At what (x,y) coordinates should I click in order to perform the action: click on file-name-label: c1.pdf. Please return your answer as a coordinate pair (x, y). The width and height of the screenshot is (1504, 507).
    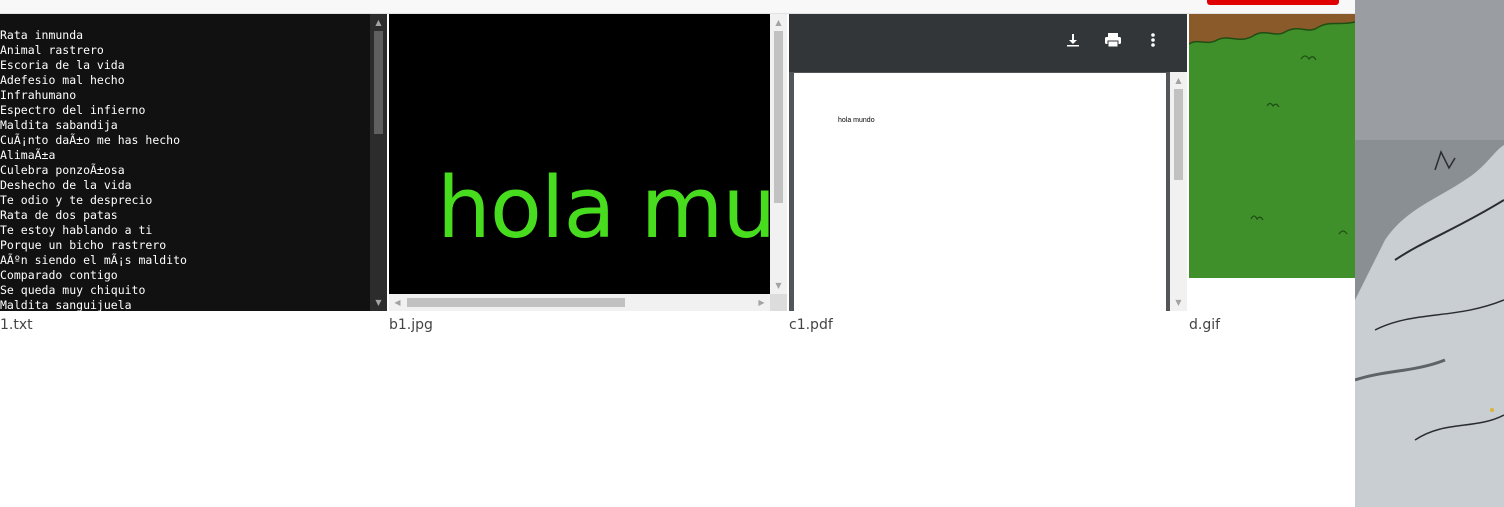
    Looking at the image, I should click on (811, 325).